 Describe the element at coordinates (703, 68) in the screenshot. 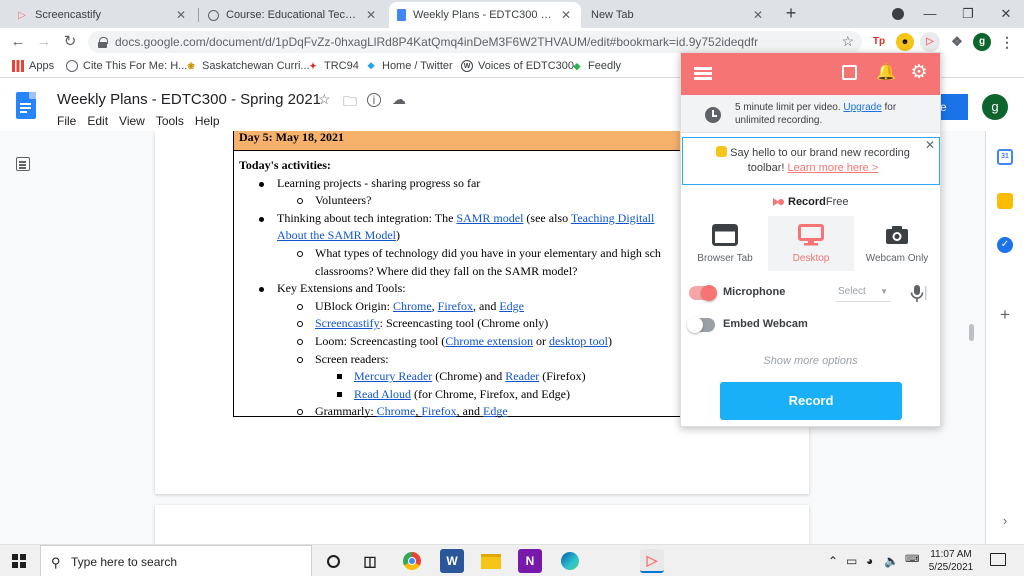

I see `hamburger-menu-icon` at that location.